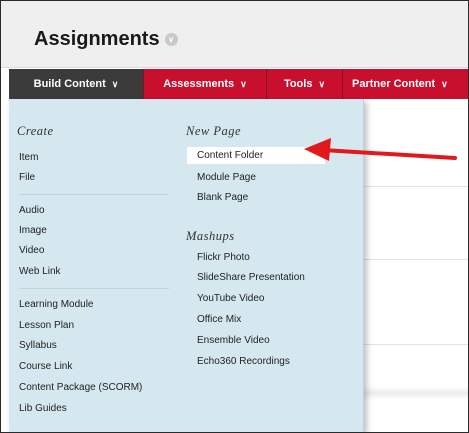 The width and height of the screenshot is (469, 433). I want to click on arrow-shaft, so click(389, 154).